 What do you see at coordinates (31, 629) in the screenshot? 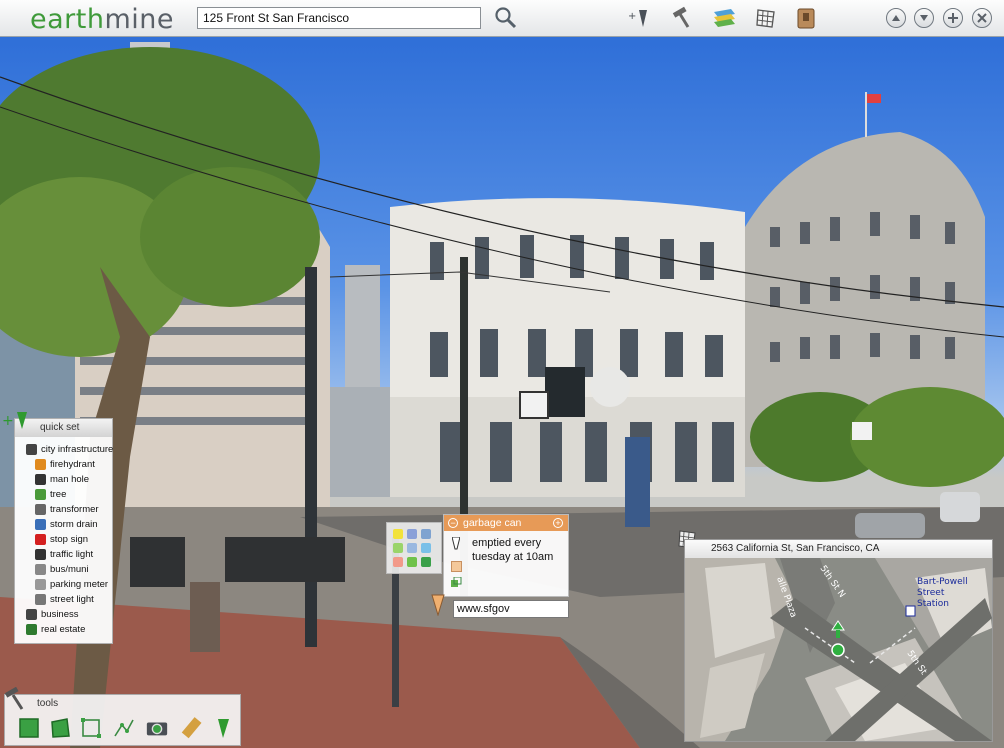
I see `real-estate-icon` at bounding box center [31, 629].